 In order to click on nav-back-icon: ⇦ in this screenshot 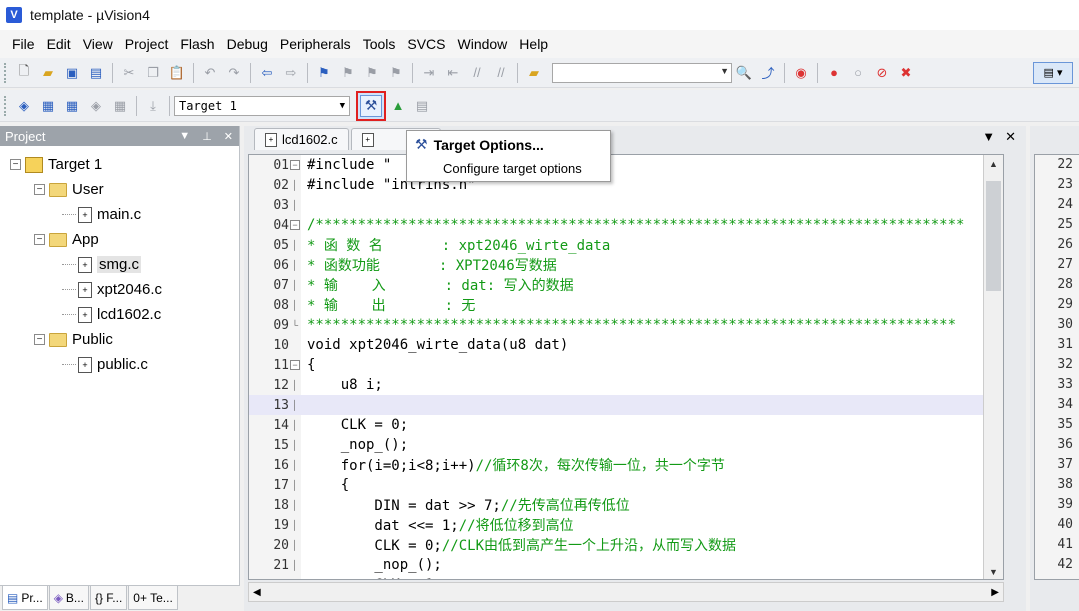, I will do `click(267, 73)`.